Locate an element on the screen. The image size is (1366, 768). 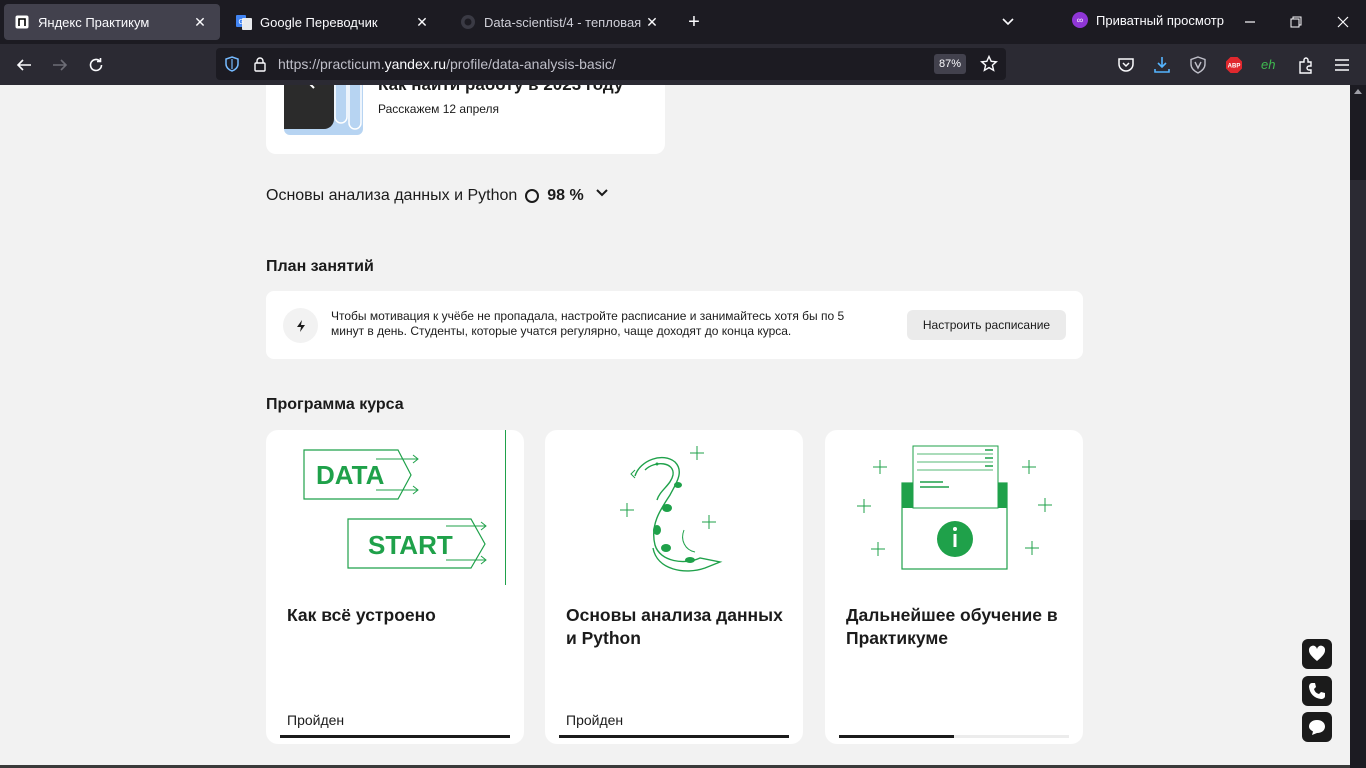
close-window-icon is located at coordinates (1343, 22).